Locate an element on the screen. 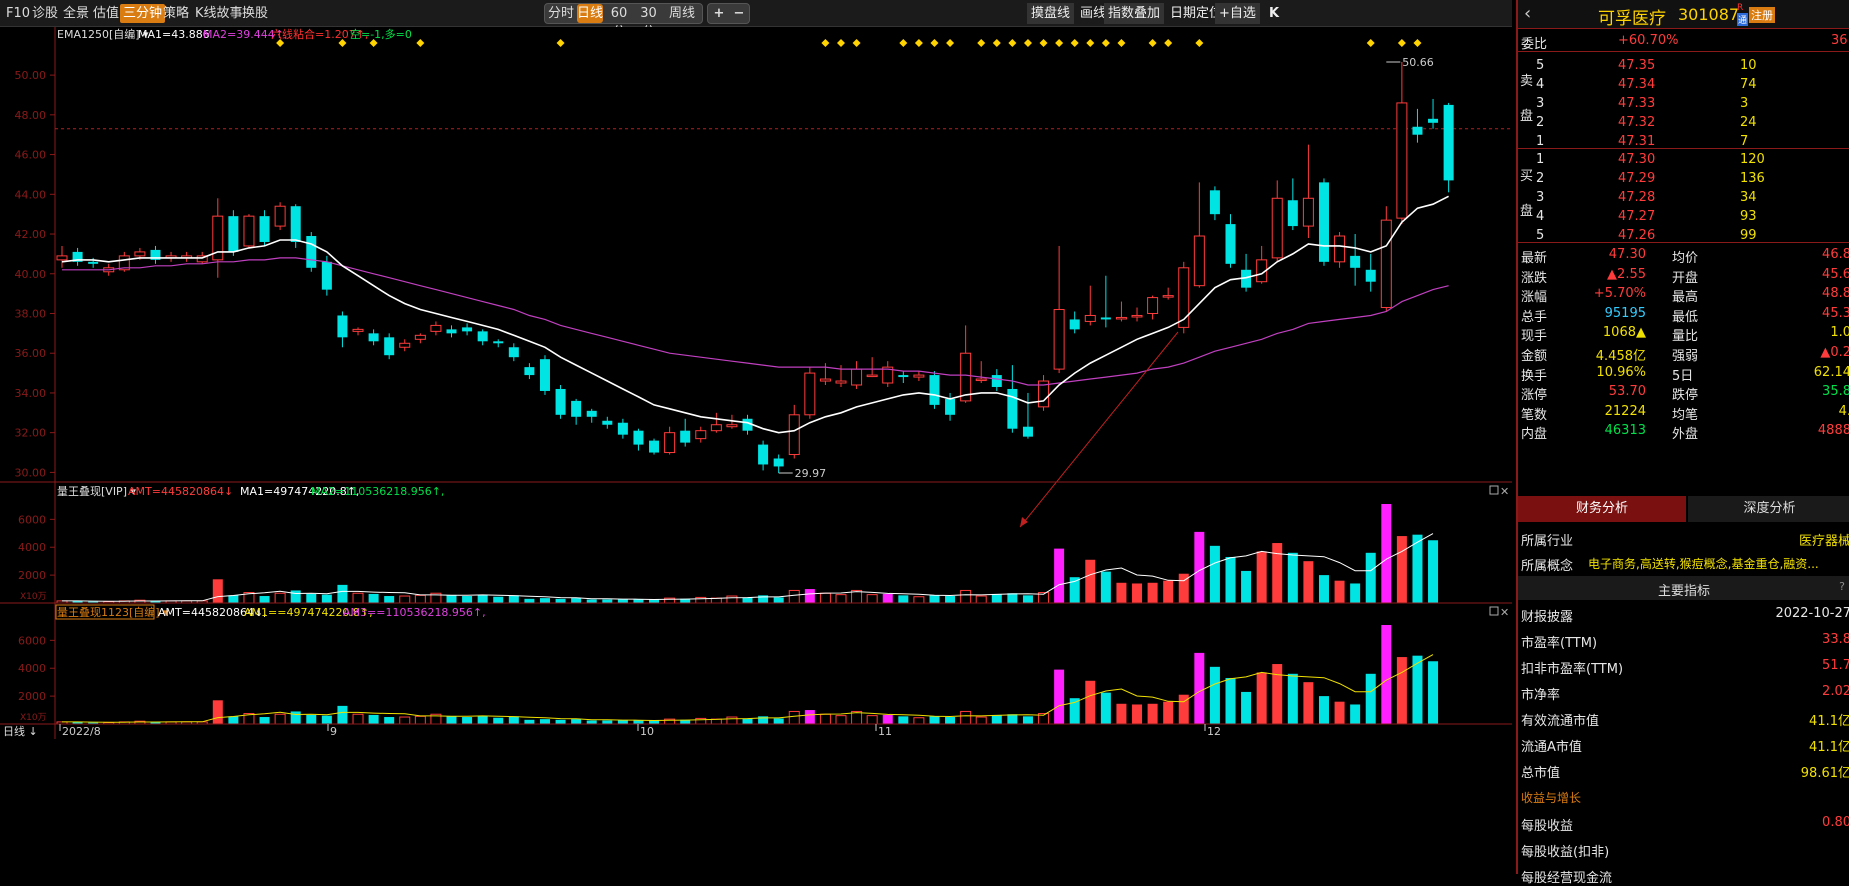 Image resolution: width=1849 pixels, height=886 pixels. volume-amt: AMT=445820864↓ is located at coordinates (180, 491).